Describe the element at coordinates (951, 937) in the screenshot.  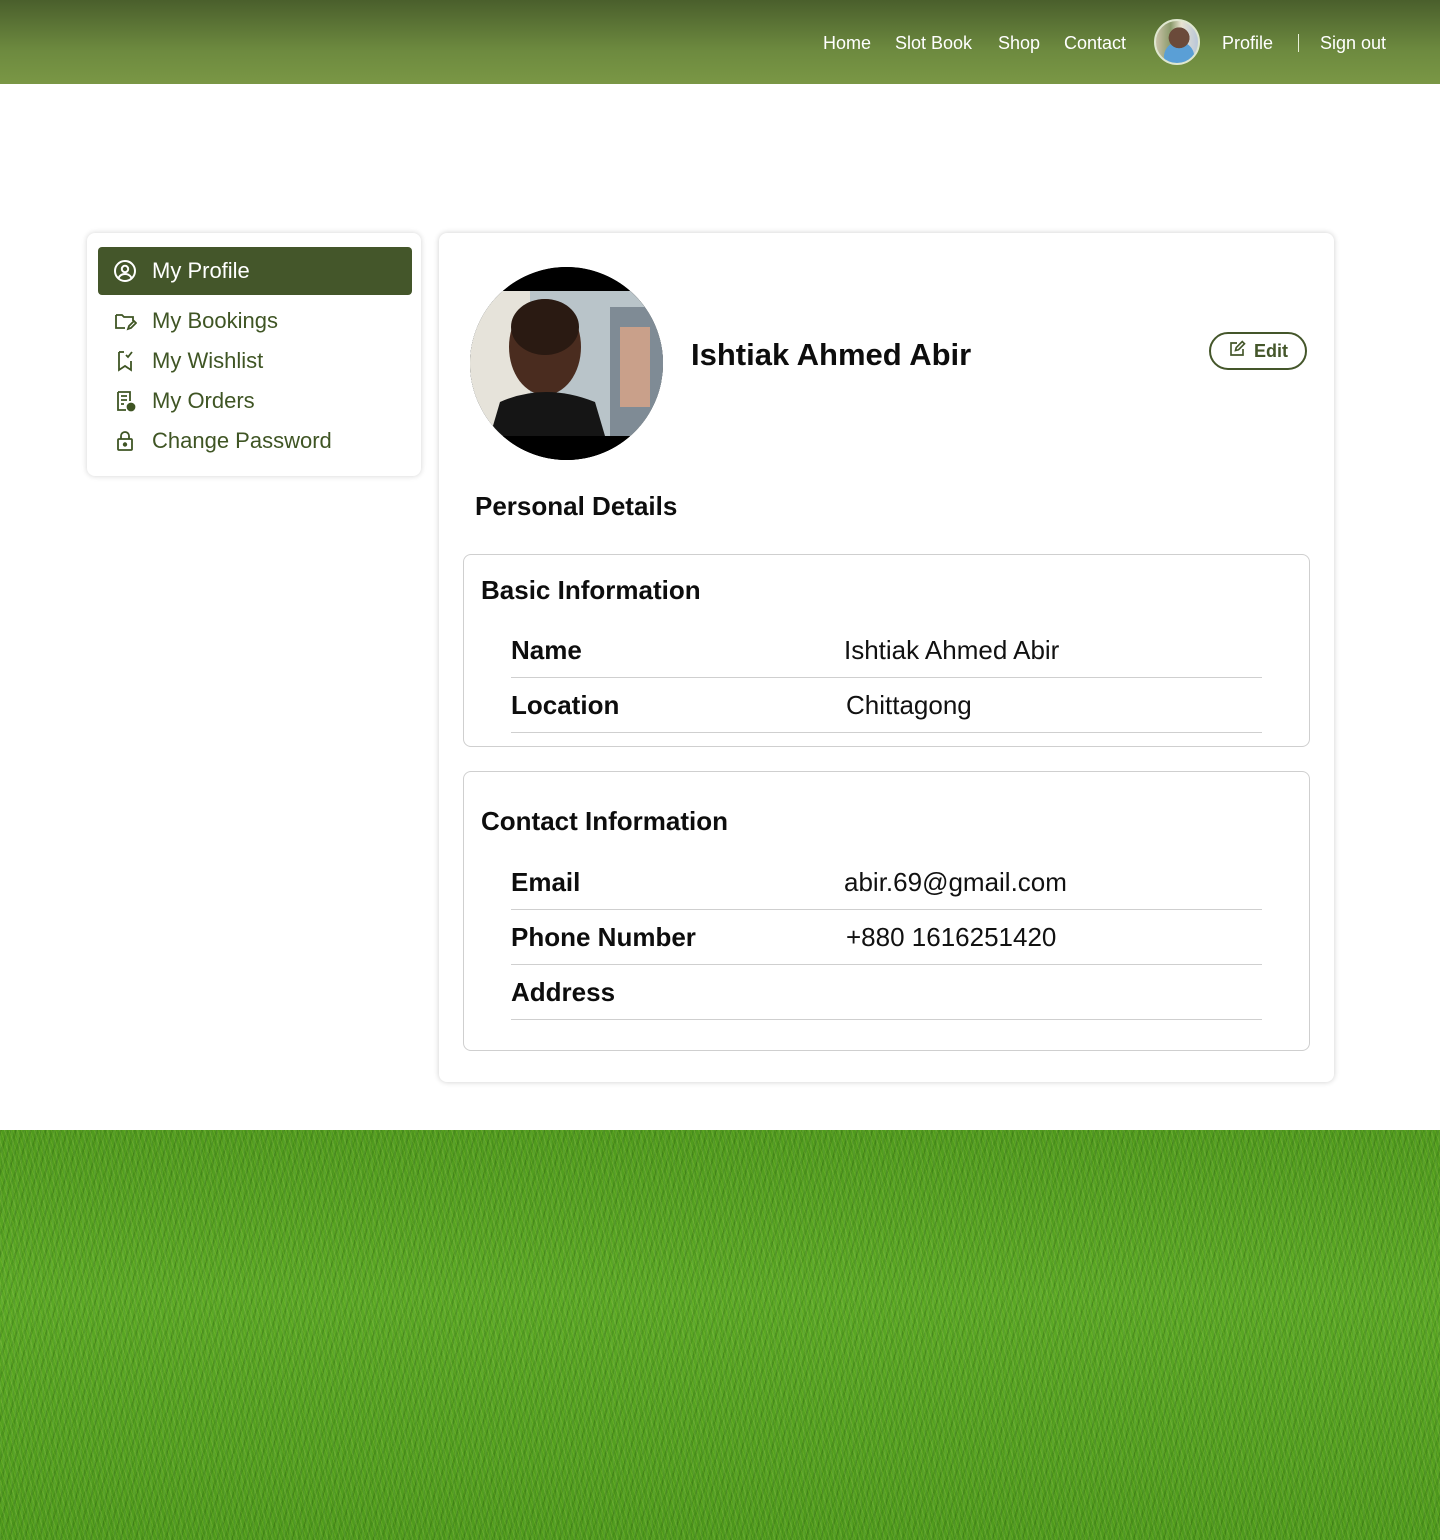
I see `info-value: +880 1616251420` at that location.